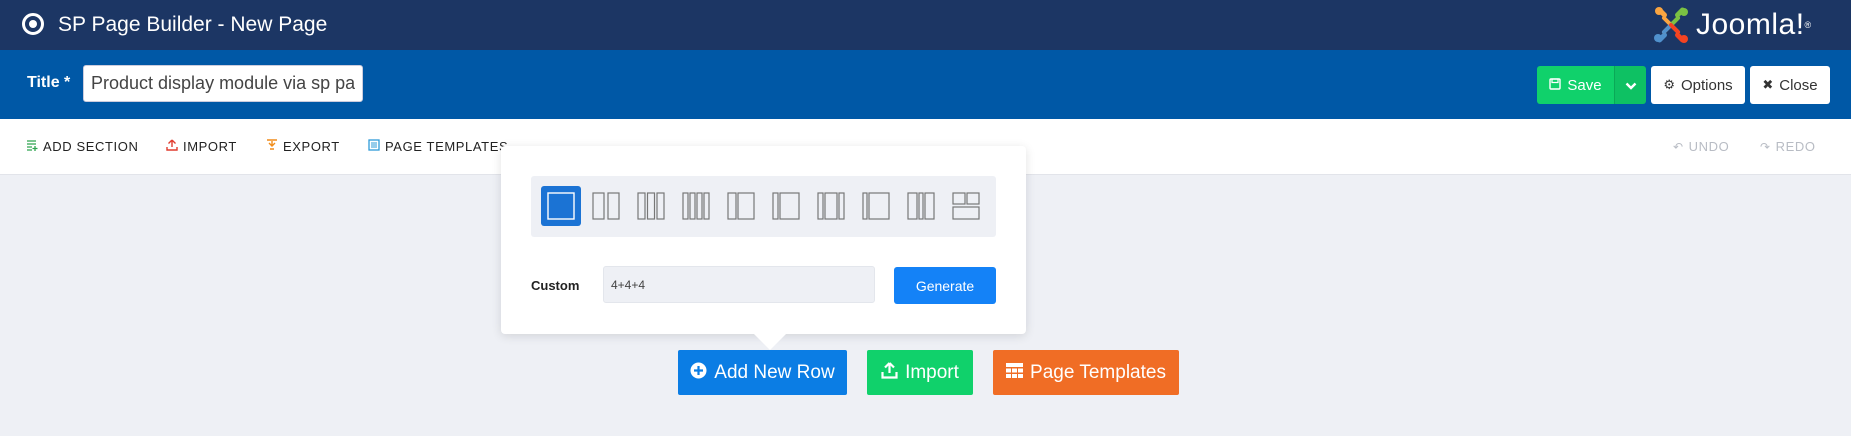  I want to click on add-new-row-button: Add New Row, so click(762, 372).